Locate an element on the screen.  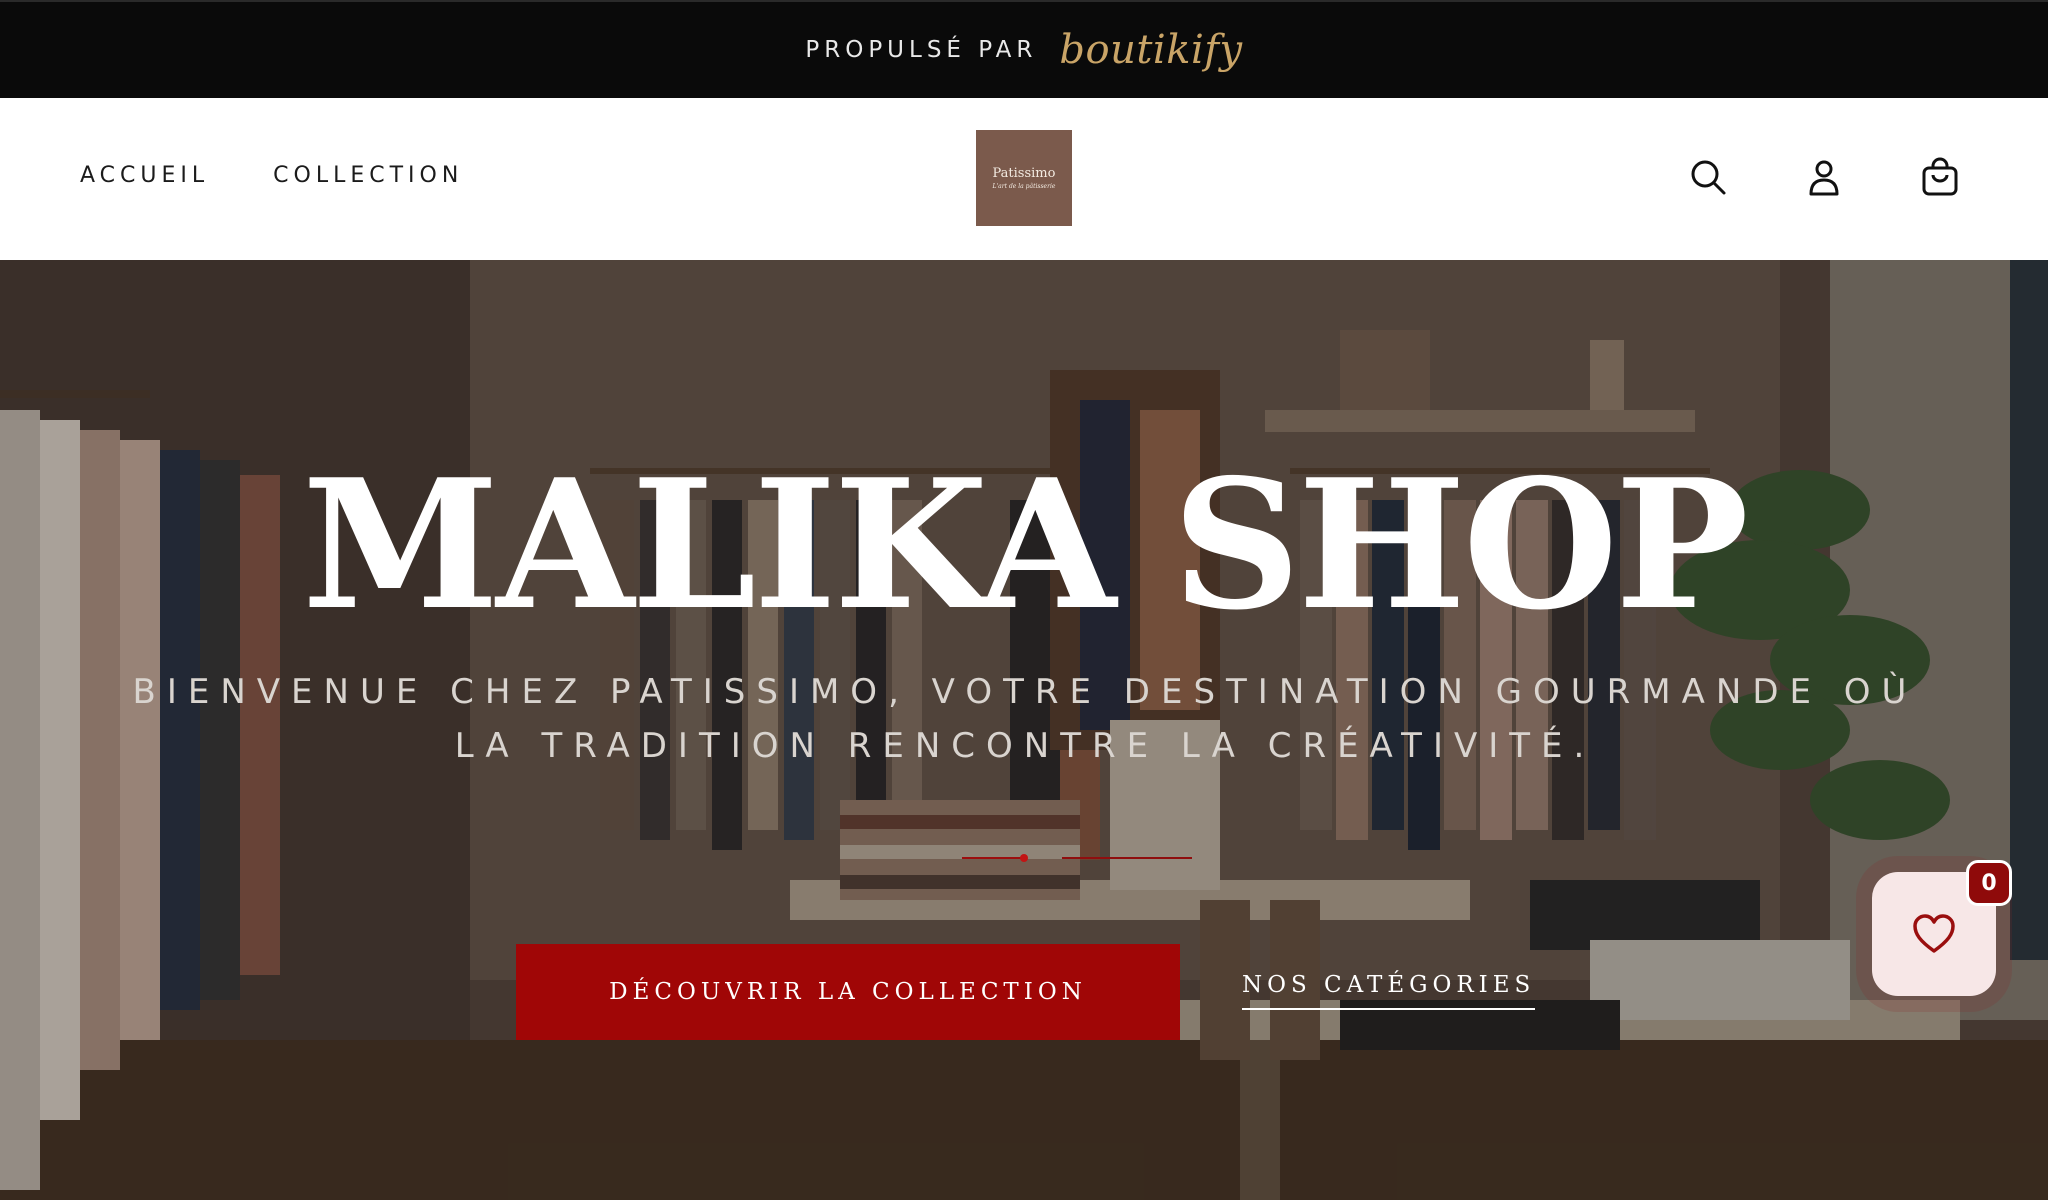
wishlist-count-badge: 0 is located at coordinates (1989, 883).